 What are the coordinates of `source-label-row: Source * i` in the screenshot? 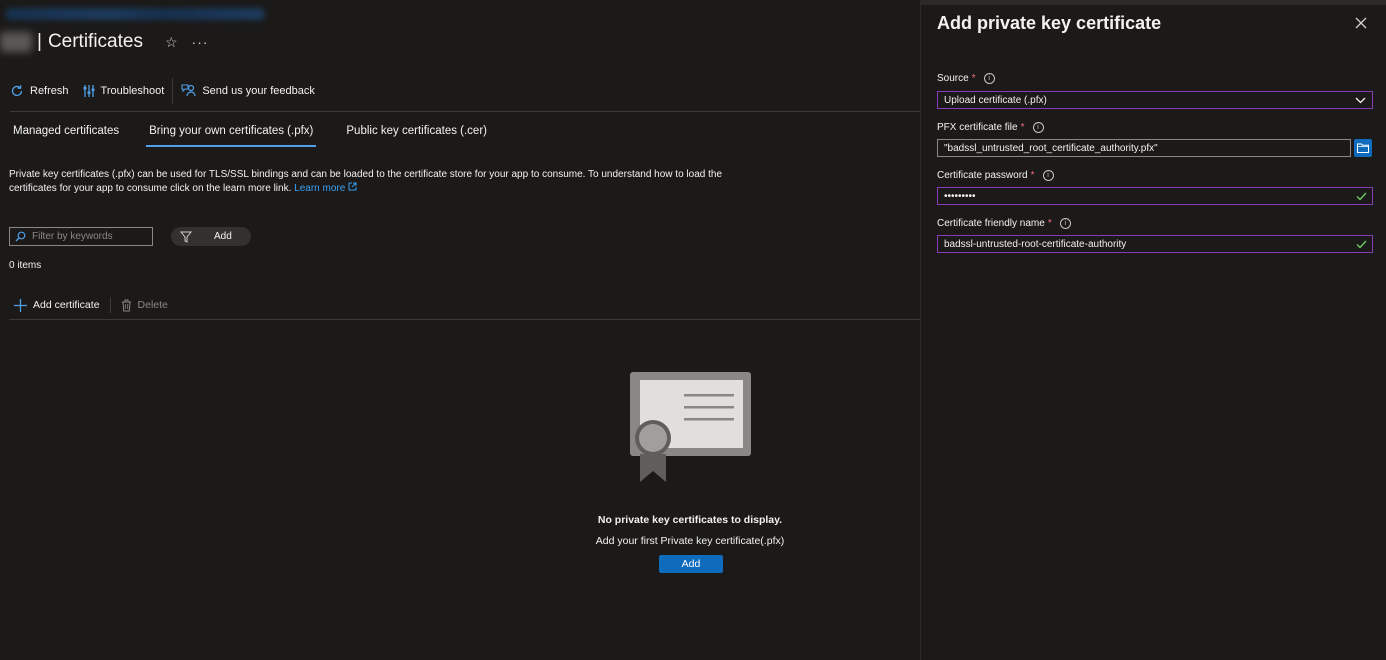 It's located at (966, 78).